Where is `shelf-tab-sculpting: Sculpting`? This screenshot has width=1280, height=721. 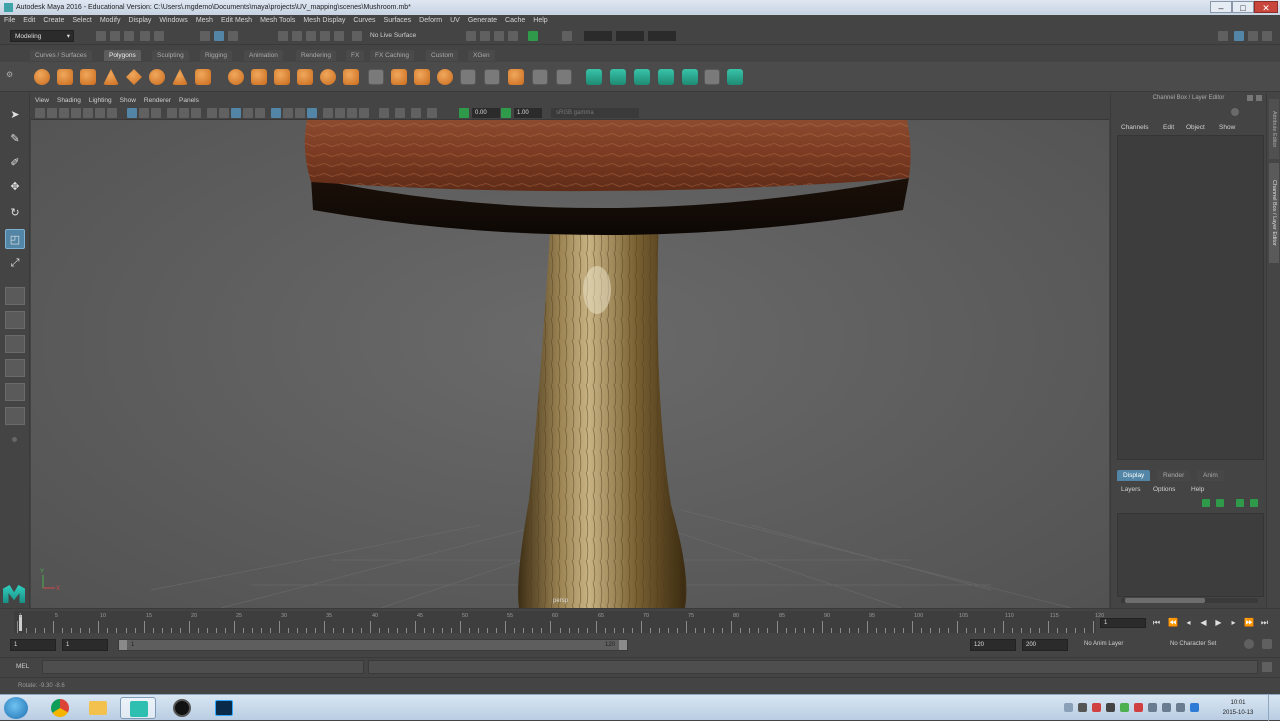 shelf-tab-sculpting: Sculpting is located at coordinates (170, 55).